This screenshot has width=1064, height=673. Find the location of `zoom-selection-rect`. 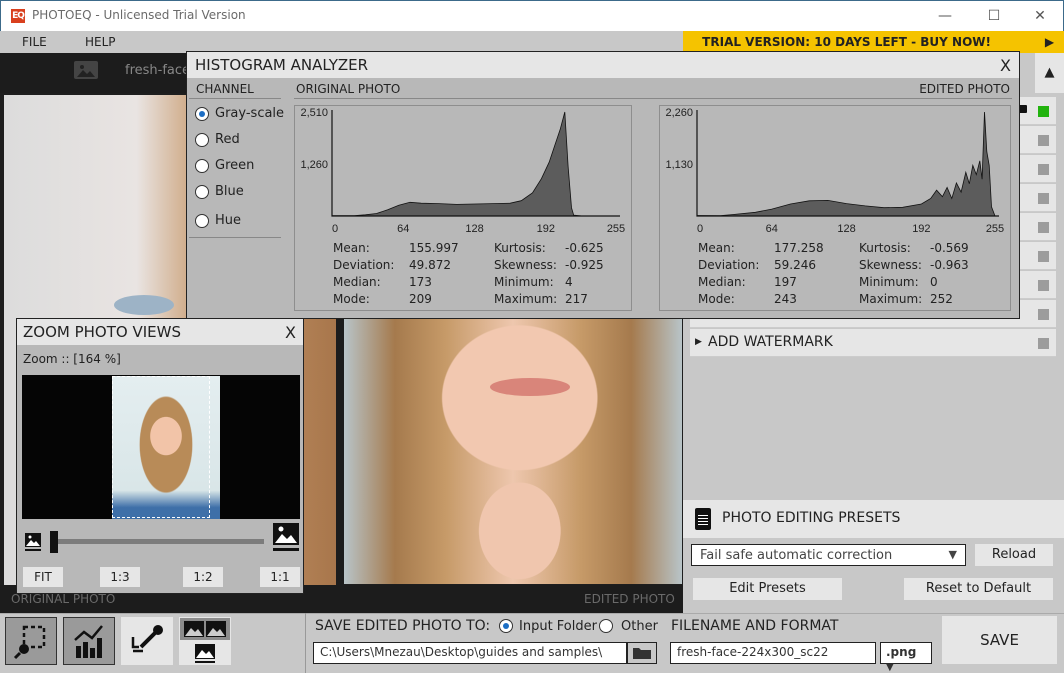

zoom-selection-rect is located at coordinates (161, 447).